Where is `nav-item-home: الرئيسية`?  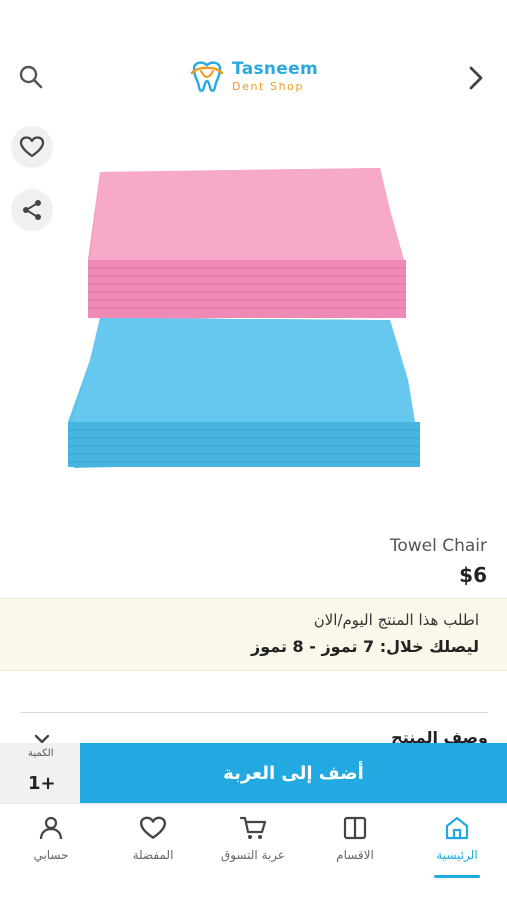 nav-item-home: الرئيسية is located at coordinates (457, 849).